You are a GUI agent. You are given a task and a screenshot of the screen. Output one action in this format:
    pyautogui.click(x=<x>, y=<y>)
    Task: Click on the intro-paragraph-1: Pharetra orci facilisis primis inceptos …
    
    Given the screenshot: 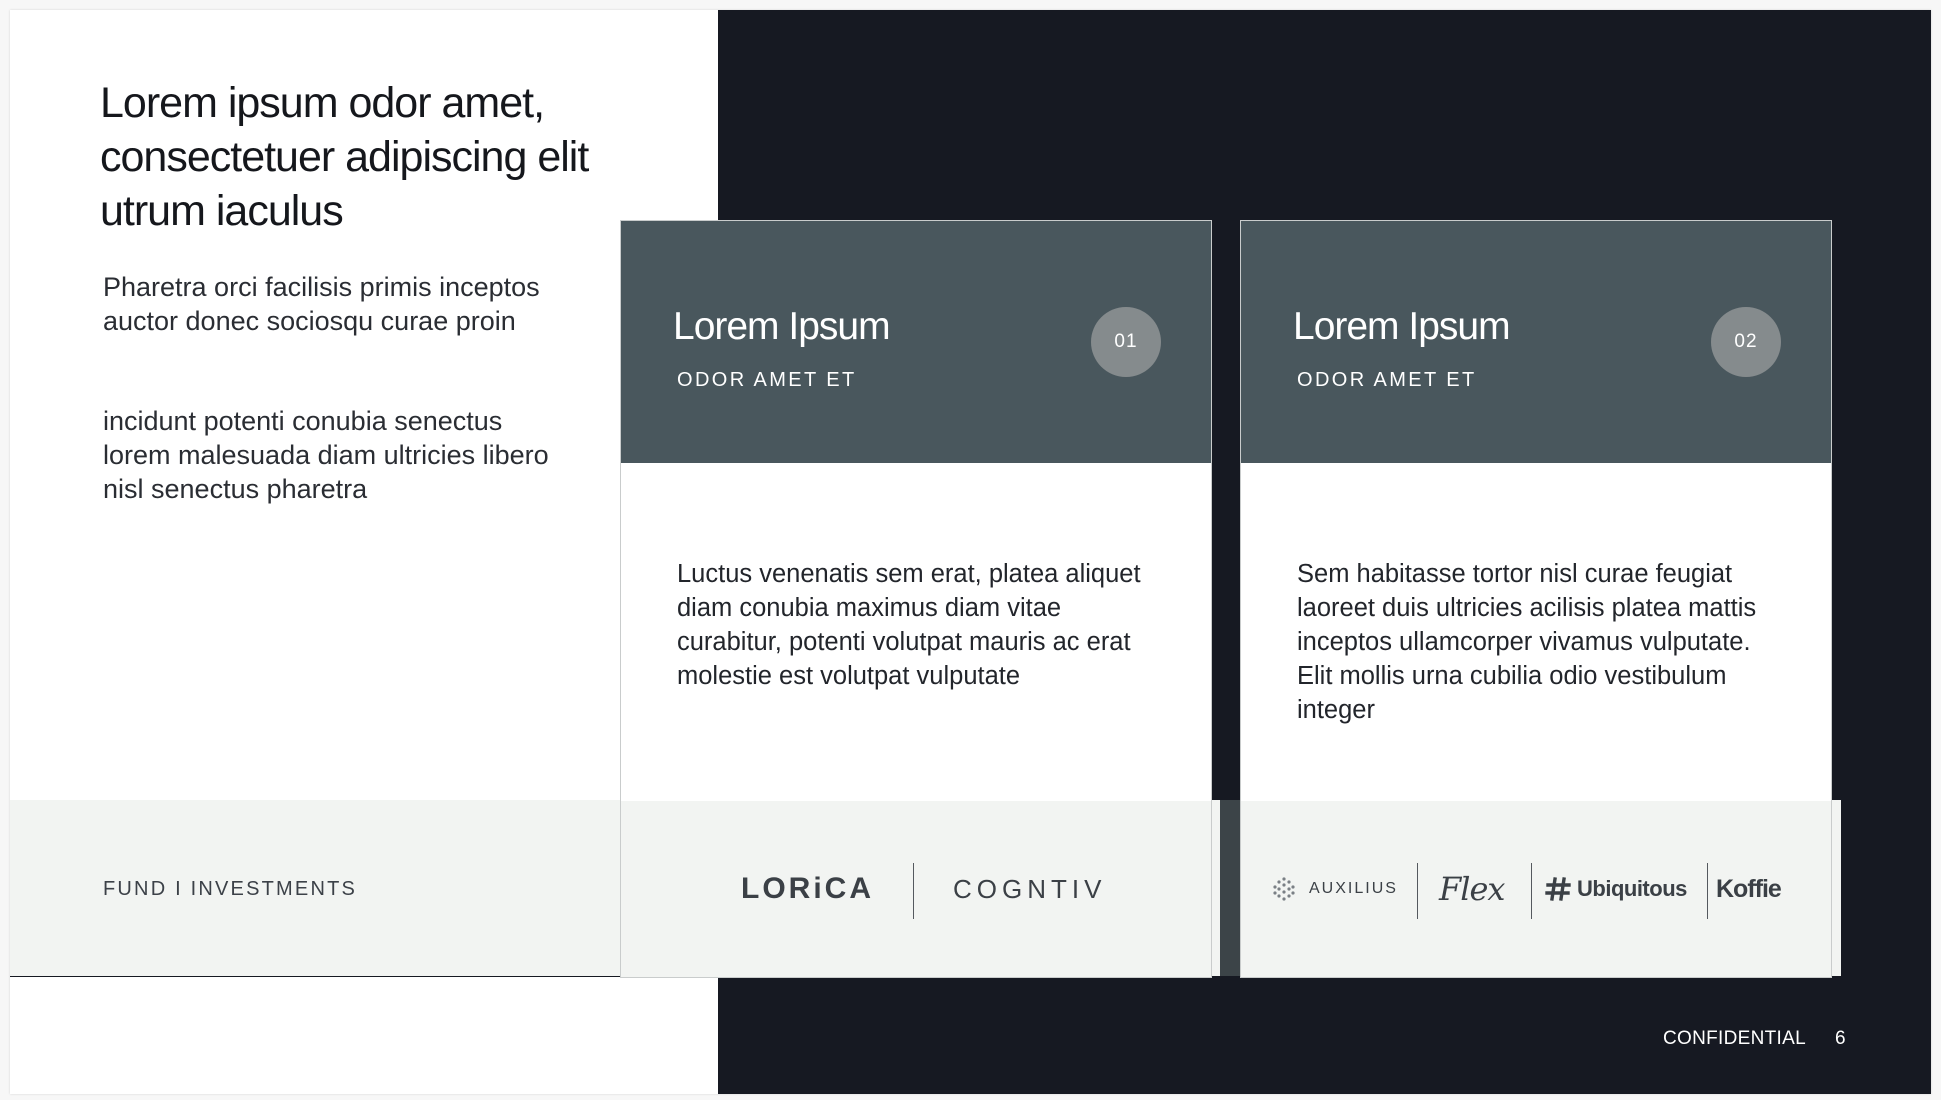 What is the action you would take?
    pyautogui.click(x=321, y=304)
    